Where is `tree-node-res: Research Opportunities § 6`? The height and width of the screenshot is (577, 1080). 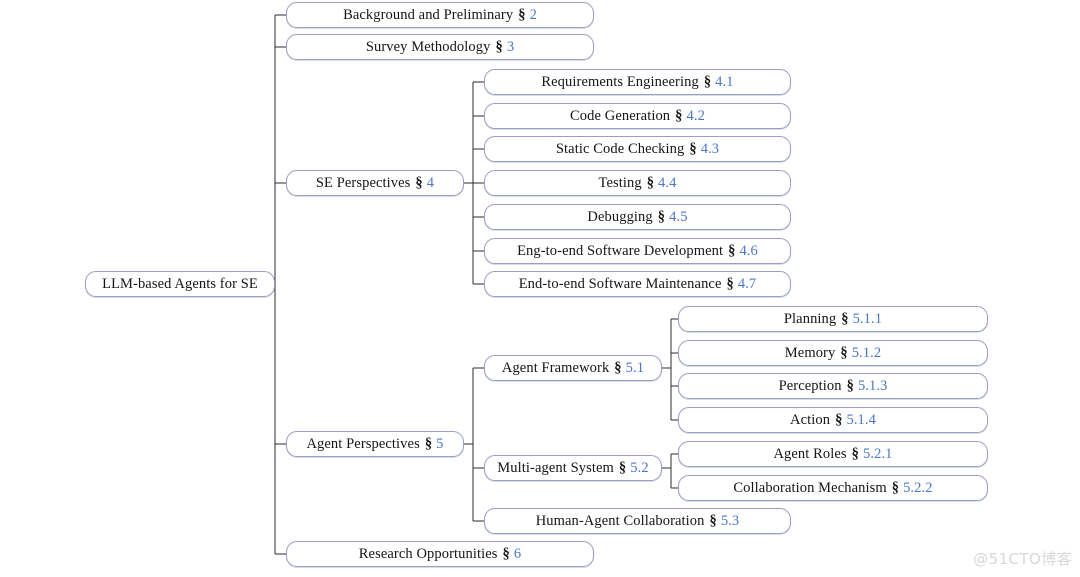
tree-node-res: Research Opportunities § 6 is located at coordinates (440, 554).